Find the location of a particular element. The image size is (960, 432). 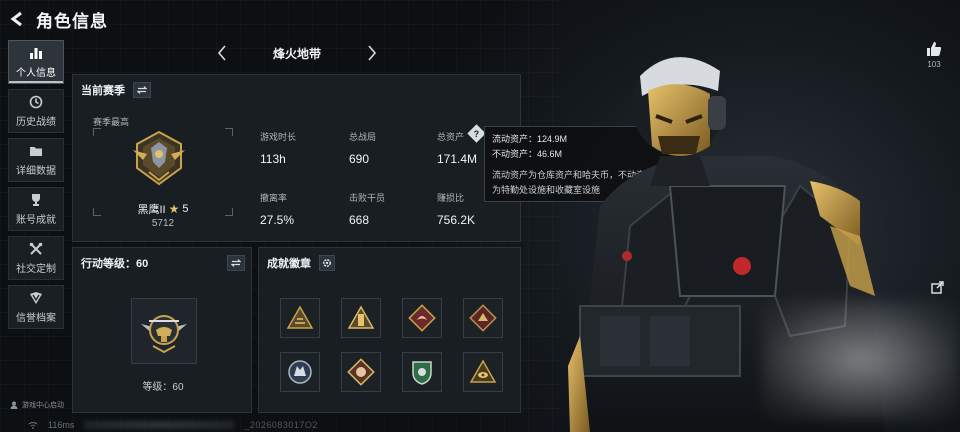

rank-name: 黑鹰II is located at coordinates (151, 210).